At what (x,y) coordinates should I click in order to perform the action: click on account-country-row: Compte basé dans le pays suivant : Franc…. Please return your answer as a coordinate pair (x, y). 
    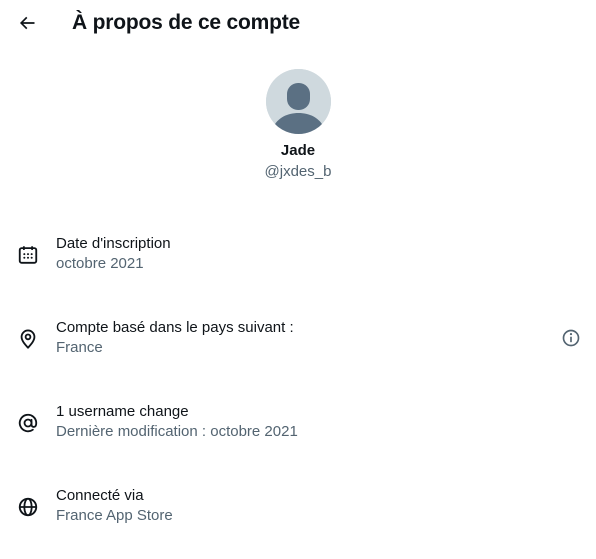
    Looking at the image, I should click on (298, 349).